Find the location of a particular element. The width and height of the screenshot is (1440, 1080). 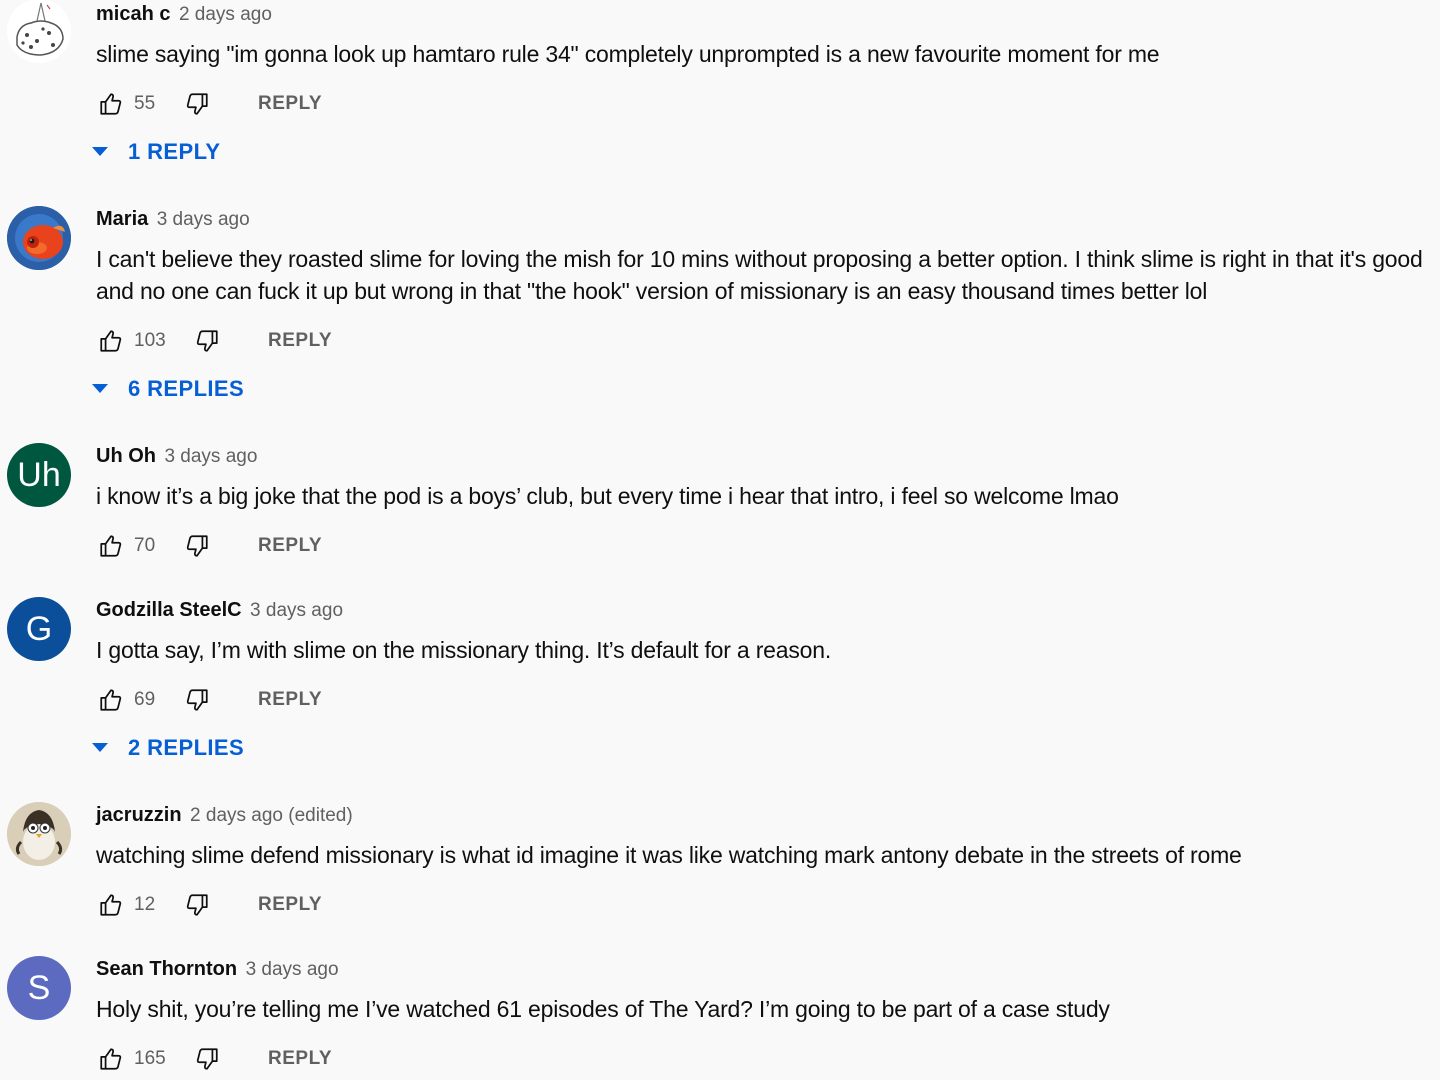

cake-drawing-icon is located at coordinates (39, 31).